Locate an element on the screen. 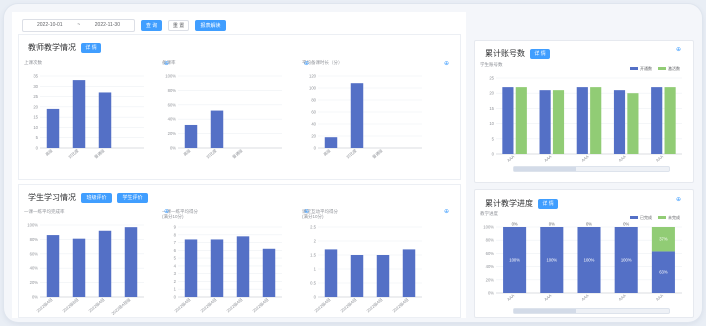 This screenshot has height=326, width=706. data-label: 63% is located at coordinates (663, 272).